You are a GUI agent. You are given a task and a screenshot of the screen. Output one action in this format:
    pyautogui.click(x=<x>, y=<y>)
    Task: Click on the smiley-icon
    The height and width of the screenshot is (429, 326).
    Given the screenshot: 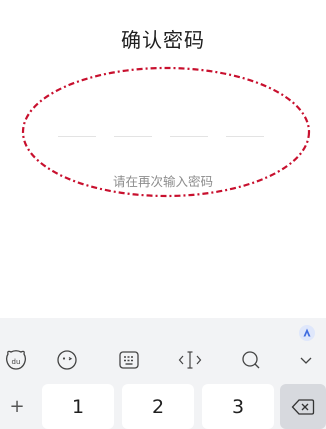 What is the action you would take?
    pyautogui.click(x=67, y=360)
    